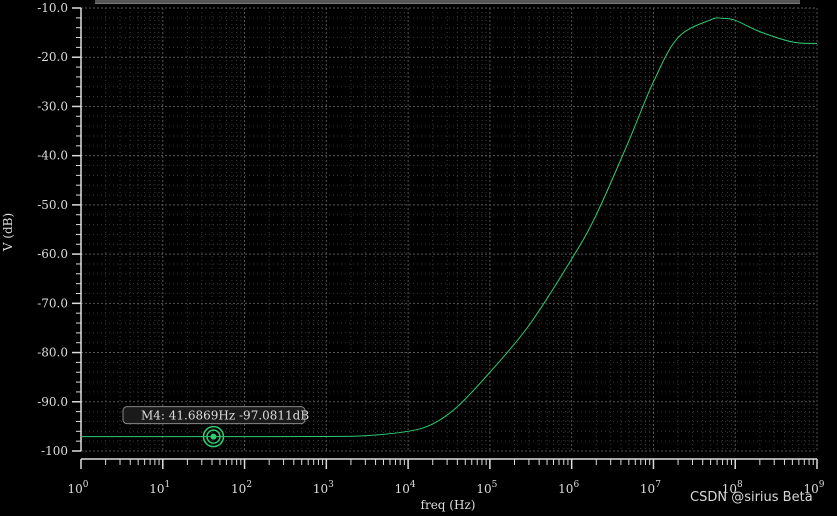 This screenshot has height=516, width=837. What do you see at coordinates (751, 497) in the screenshot?
I see `watermark-text: CSDN @sirius Beta` at bounding box center [751, 497].